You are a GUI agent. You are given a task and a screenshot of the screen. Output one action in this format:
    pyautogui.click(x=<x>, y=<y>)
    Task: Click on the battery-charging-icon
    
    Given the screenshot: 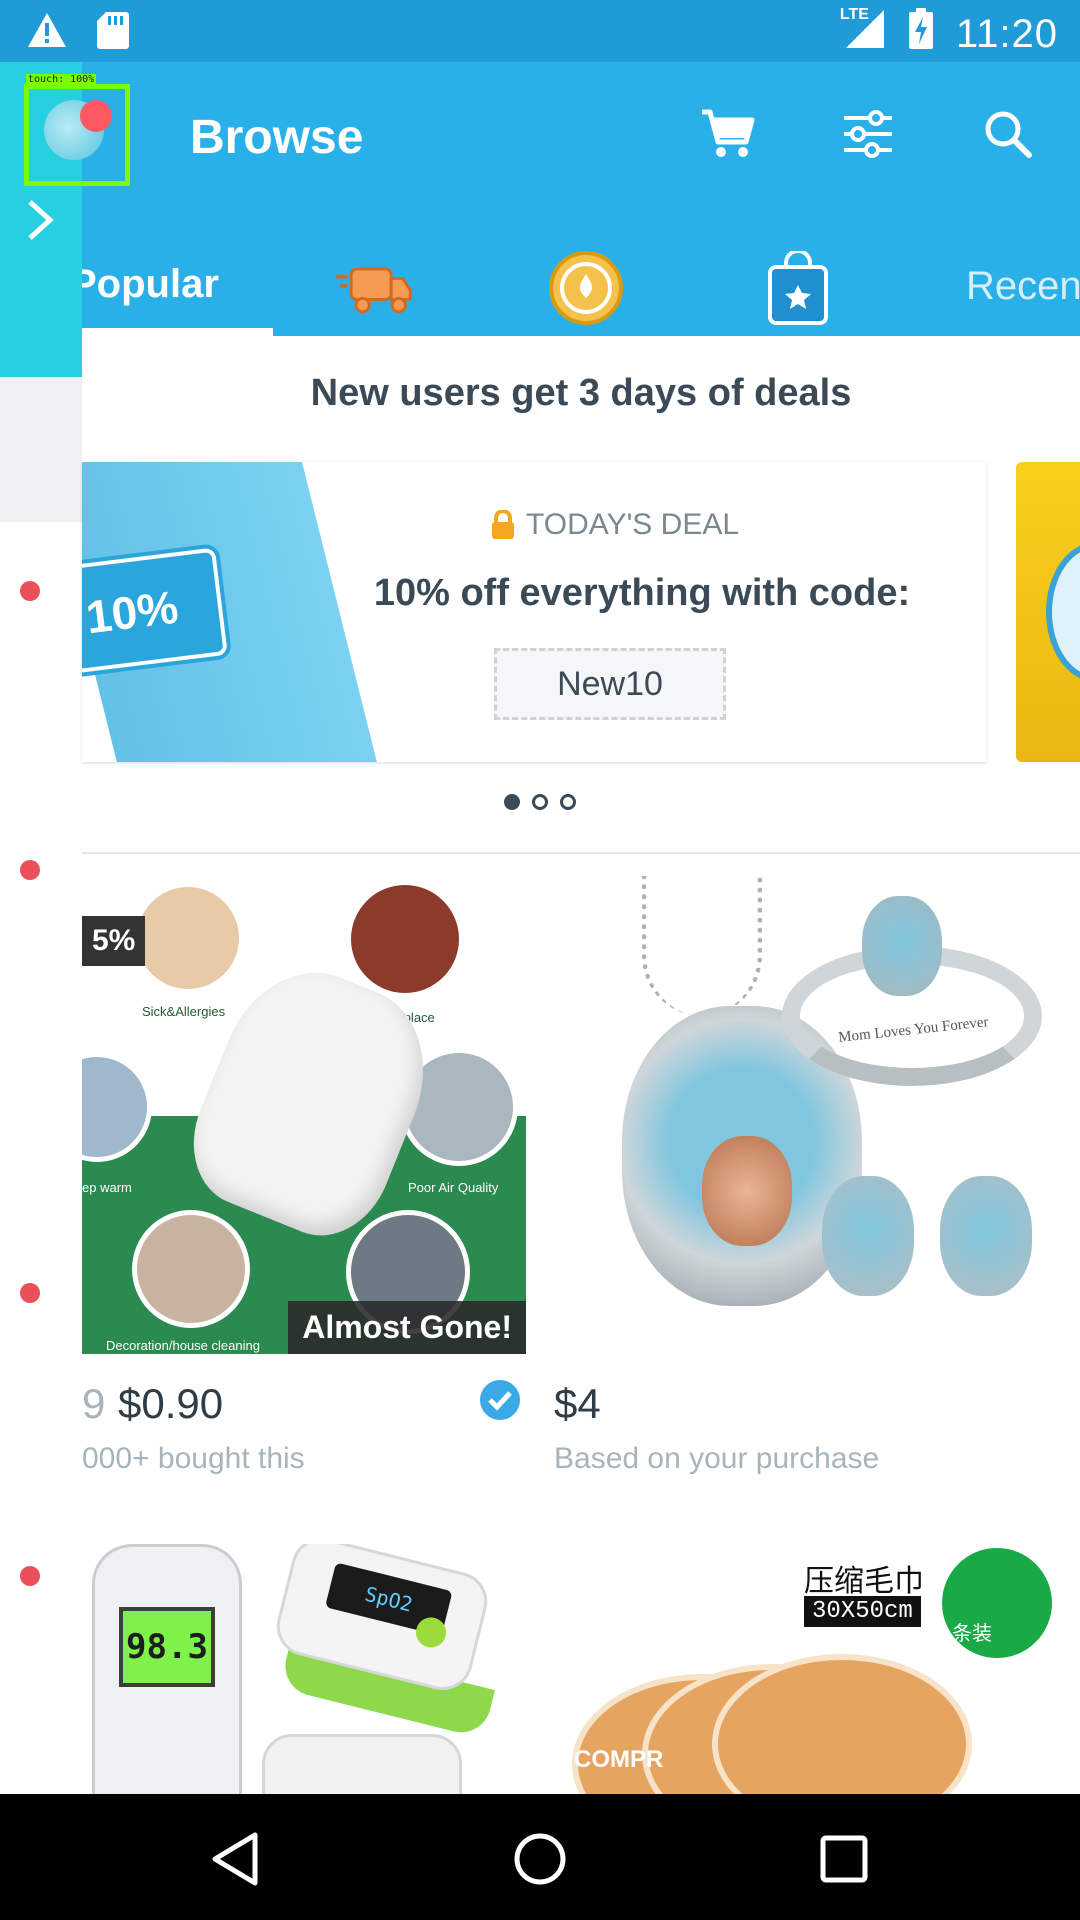 What is the action you would take?
    pyautogui.click(x=921, y=34)
    